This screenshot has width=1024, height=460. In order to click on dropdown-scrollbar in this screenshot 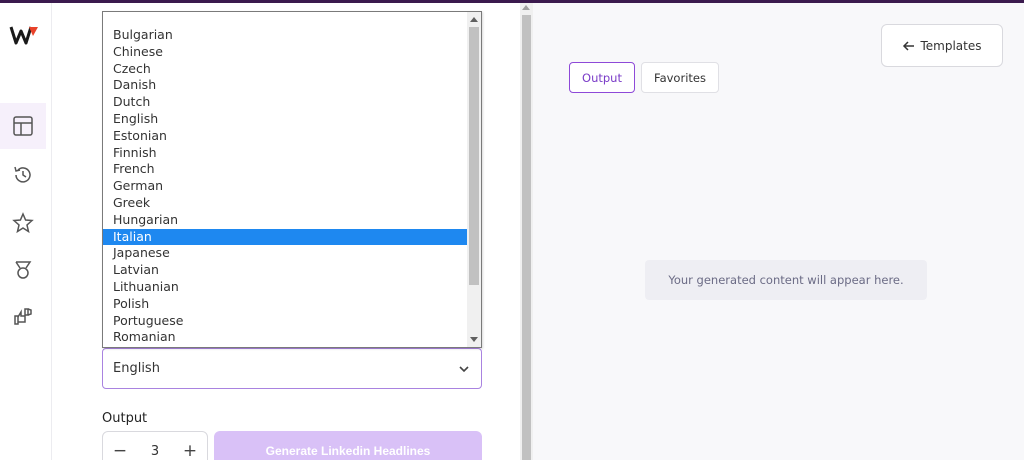, I will do `click(474, 179)`.